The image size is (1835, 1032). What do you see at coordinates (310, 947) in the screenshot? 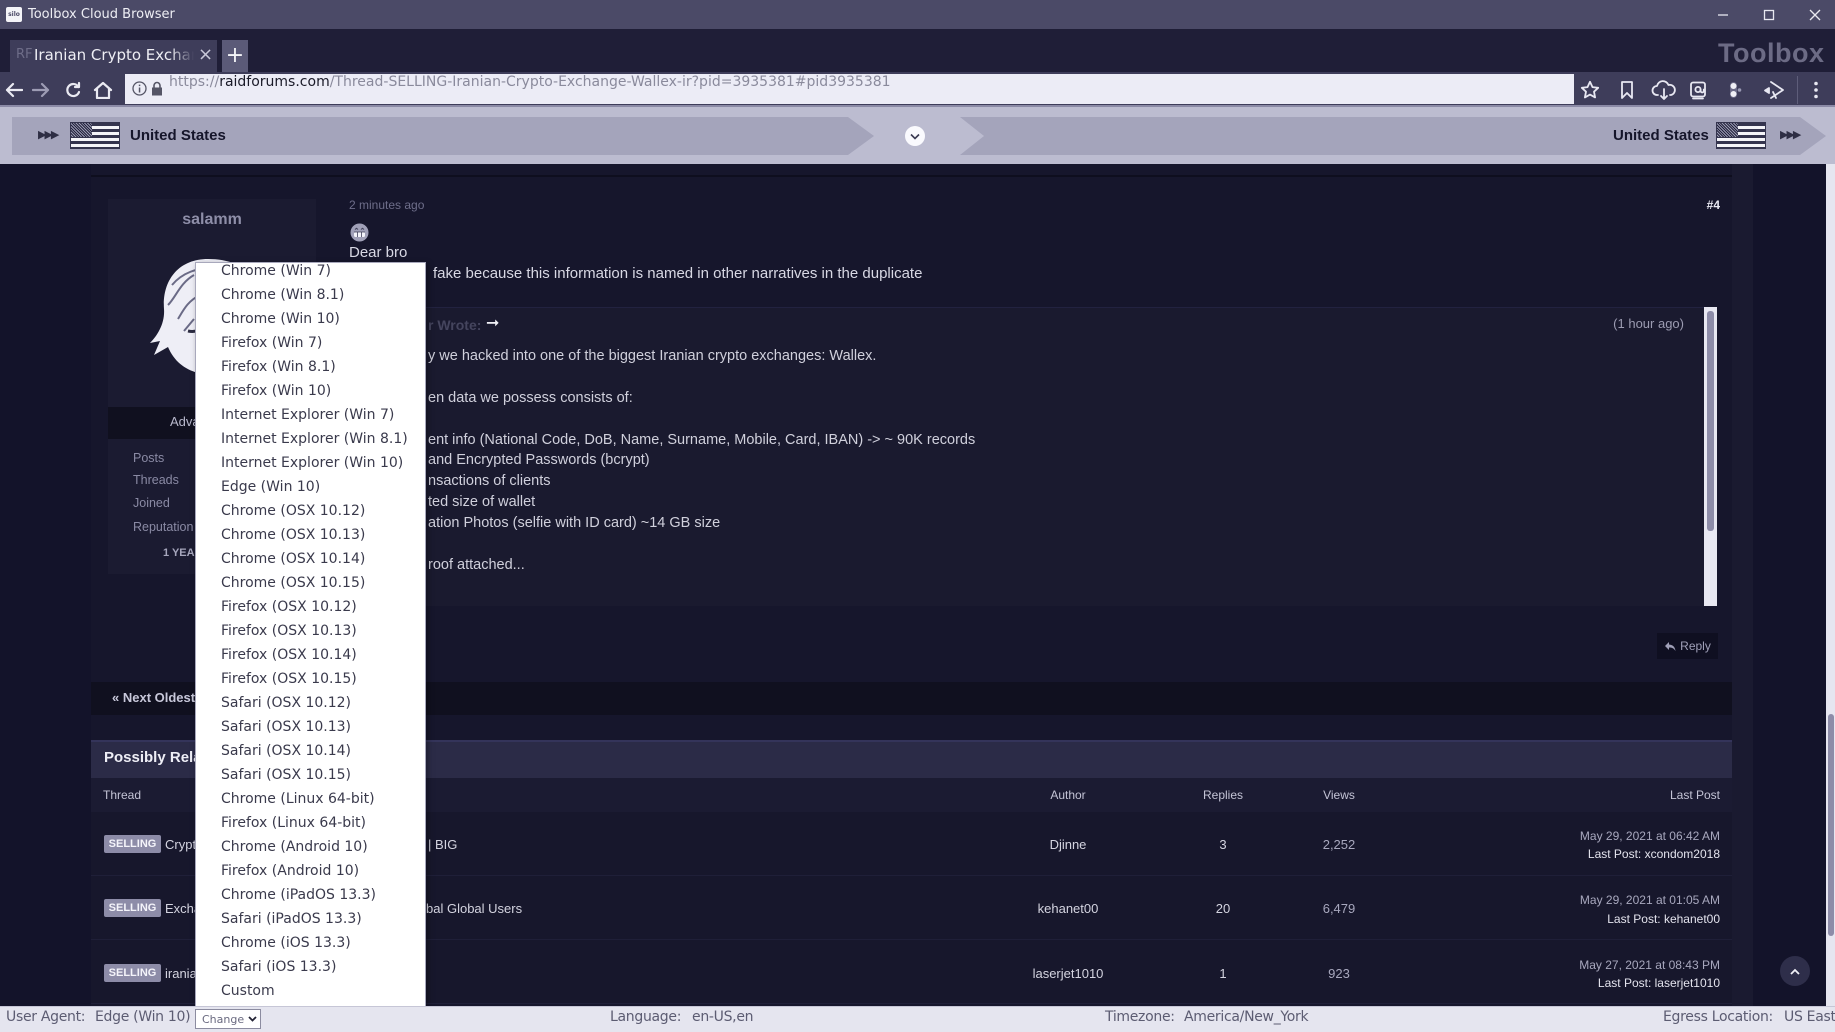
I see `user-agent-option: Chrome (iOS 13.3)` at bounding box center [310, 947].